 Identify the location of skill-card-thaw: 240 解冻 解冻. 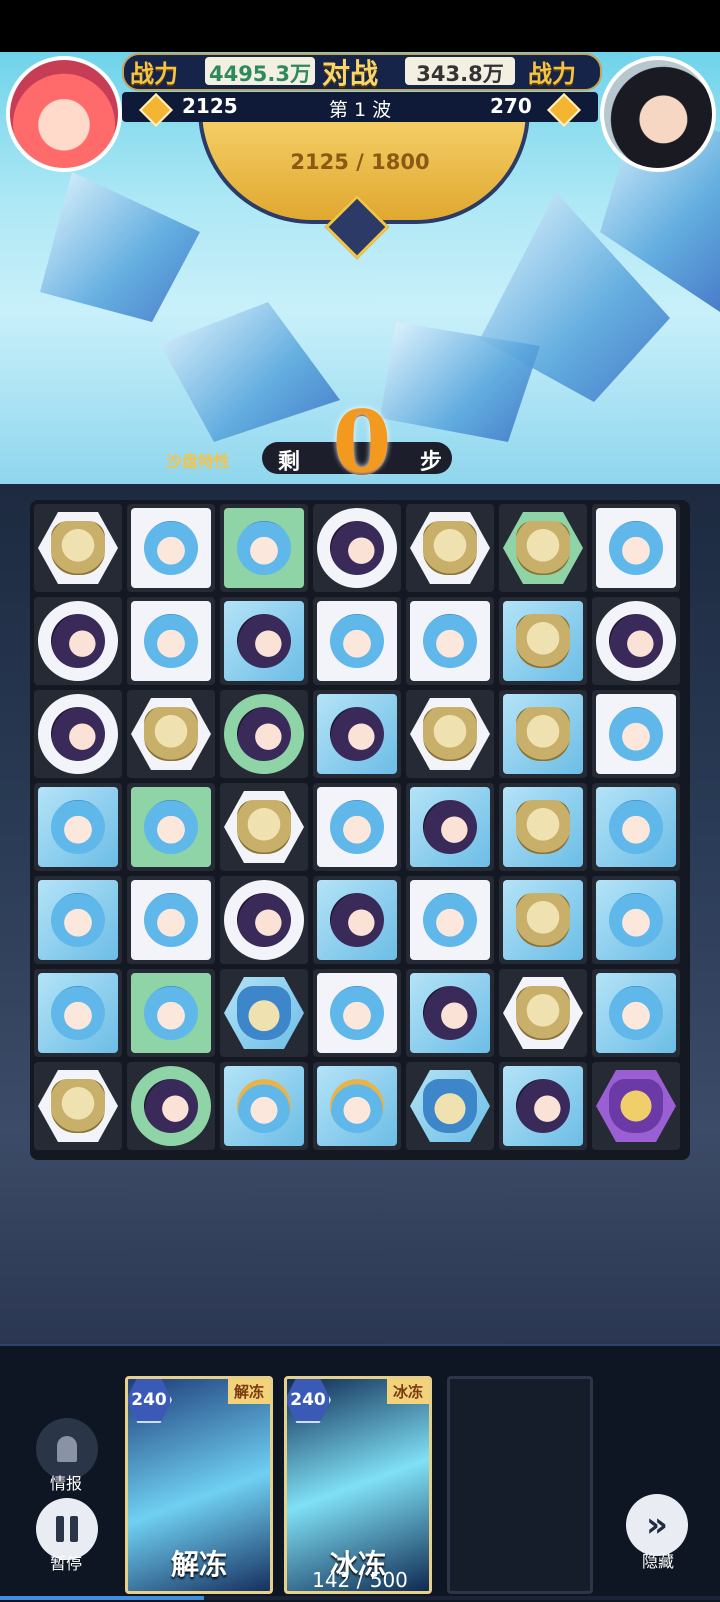
(199, 1485).